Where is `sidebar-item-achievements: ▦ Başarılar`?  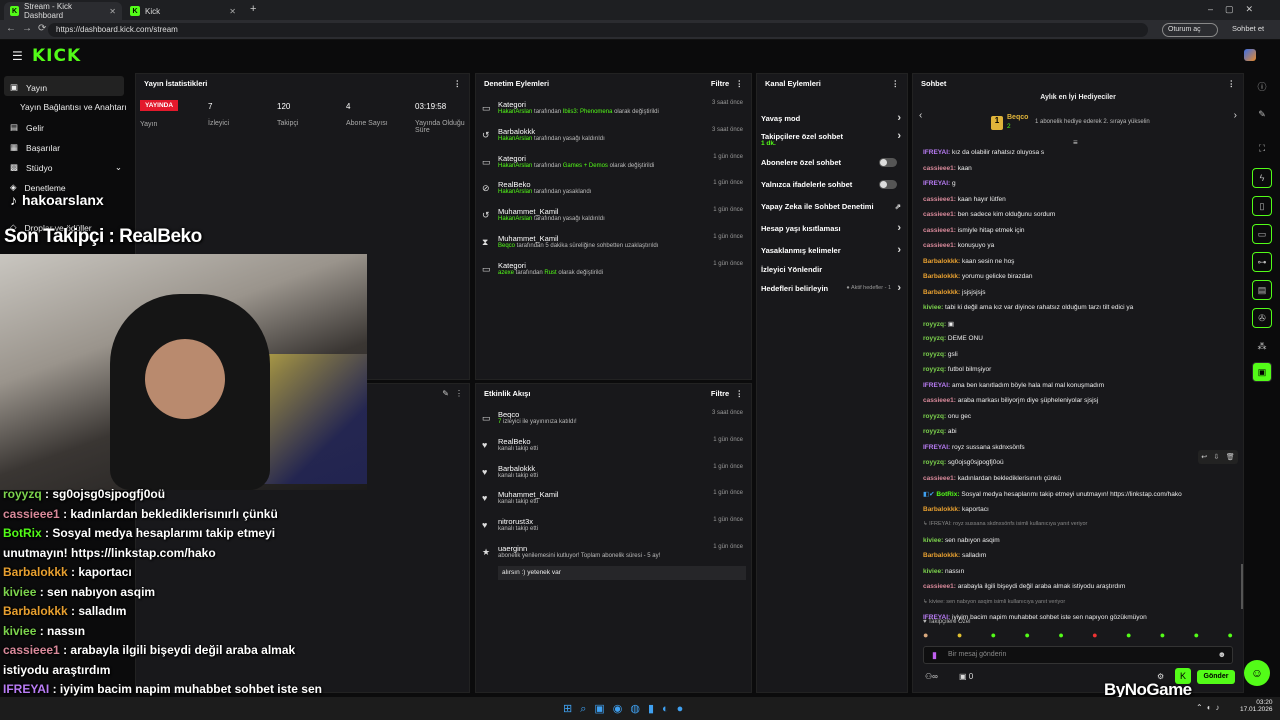 sidebar-item-achievements: ▦ Başarılar is located at coordinates (35, 147).